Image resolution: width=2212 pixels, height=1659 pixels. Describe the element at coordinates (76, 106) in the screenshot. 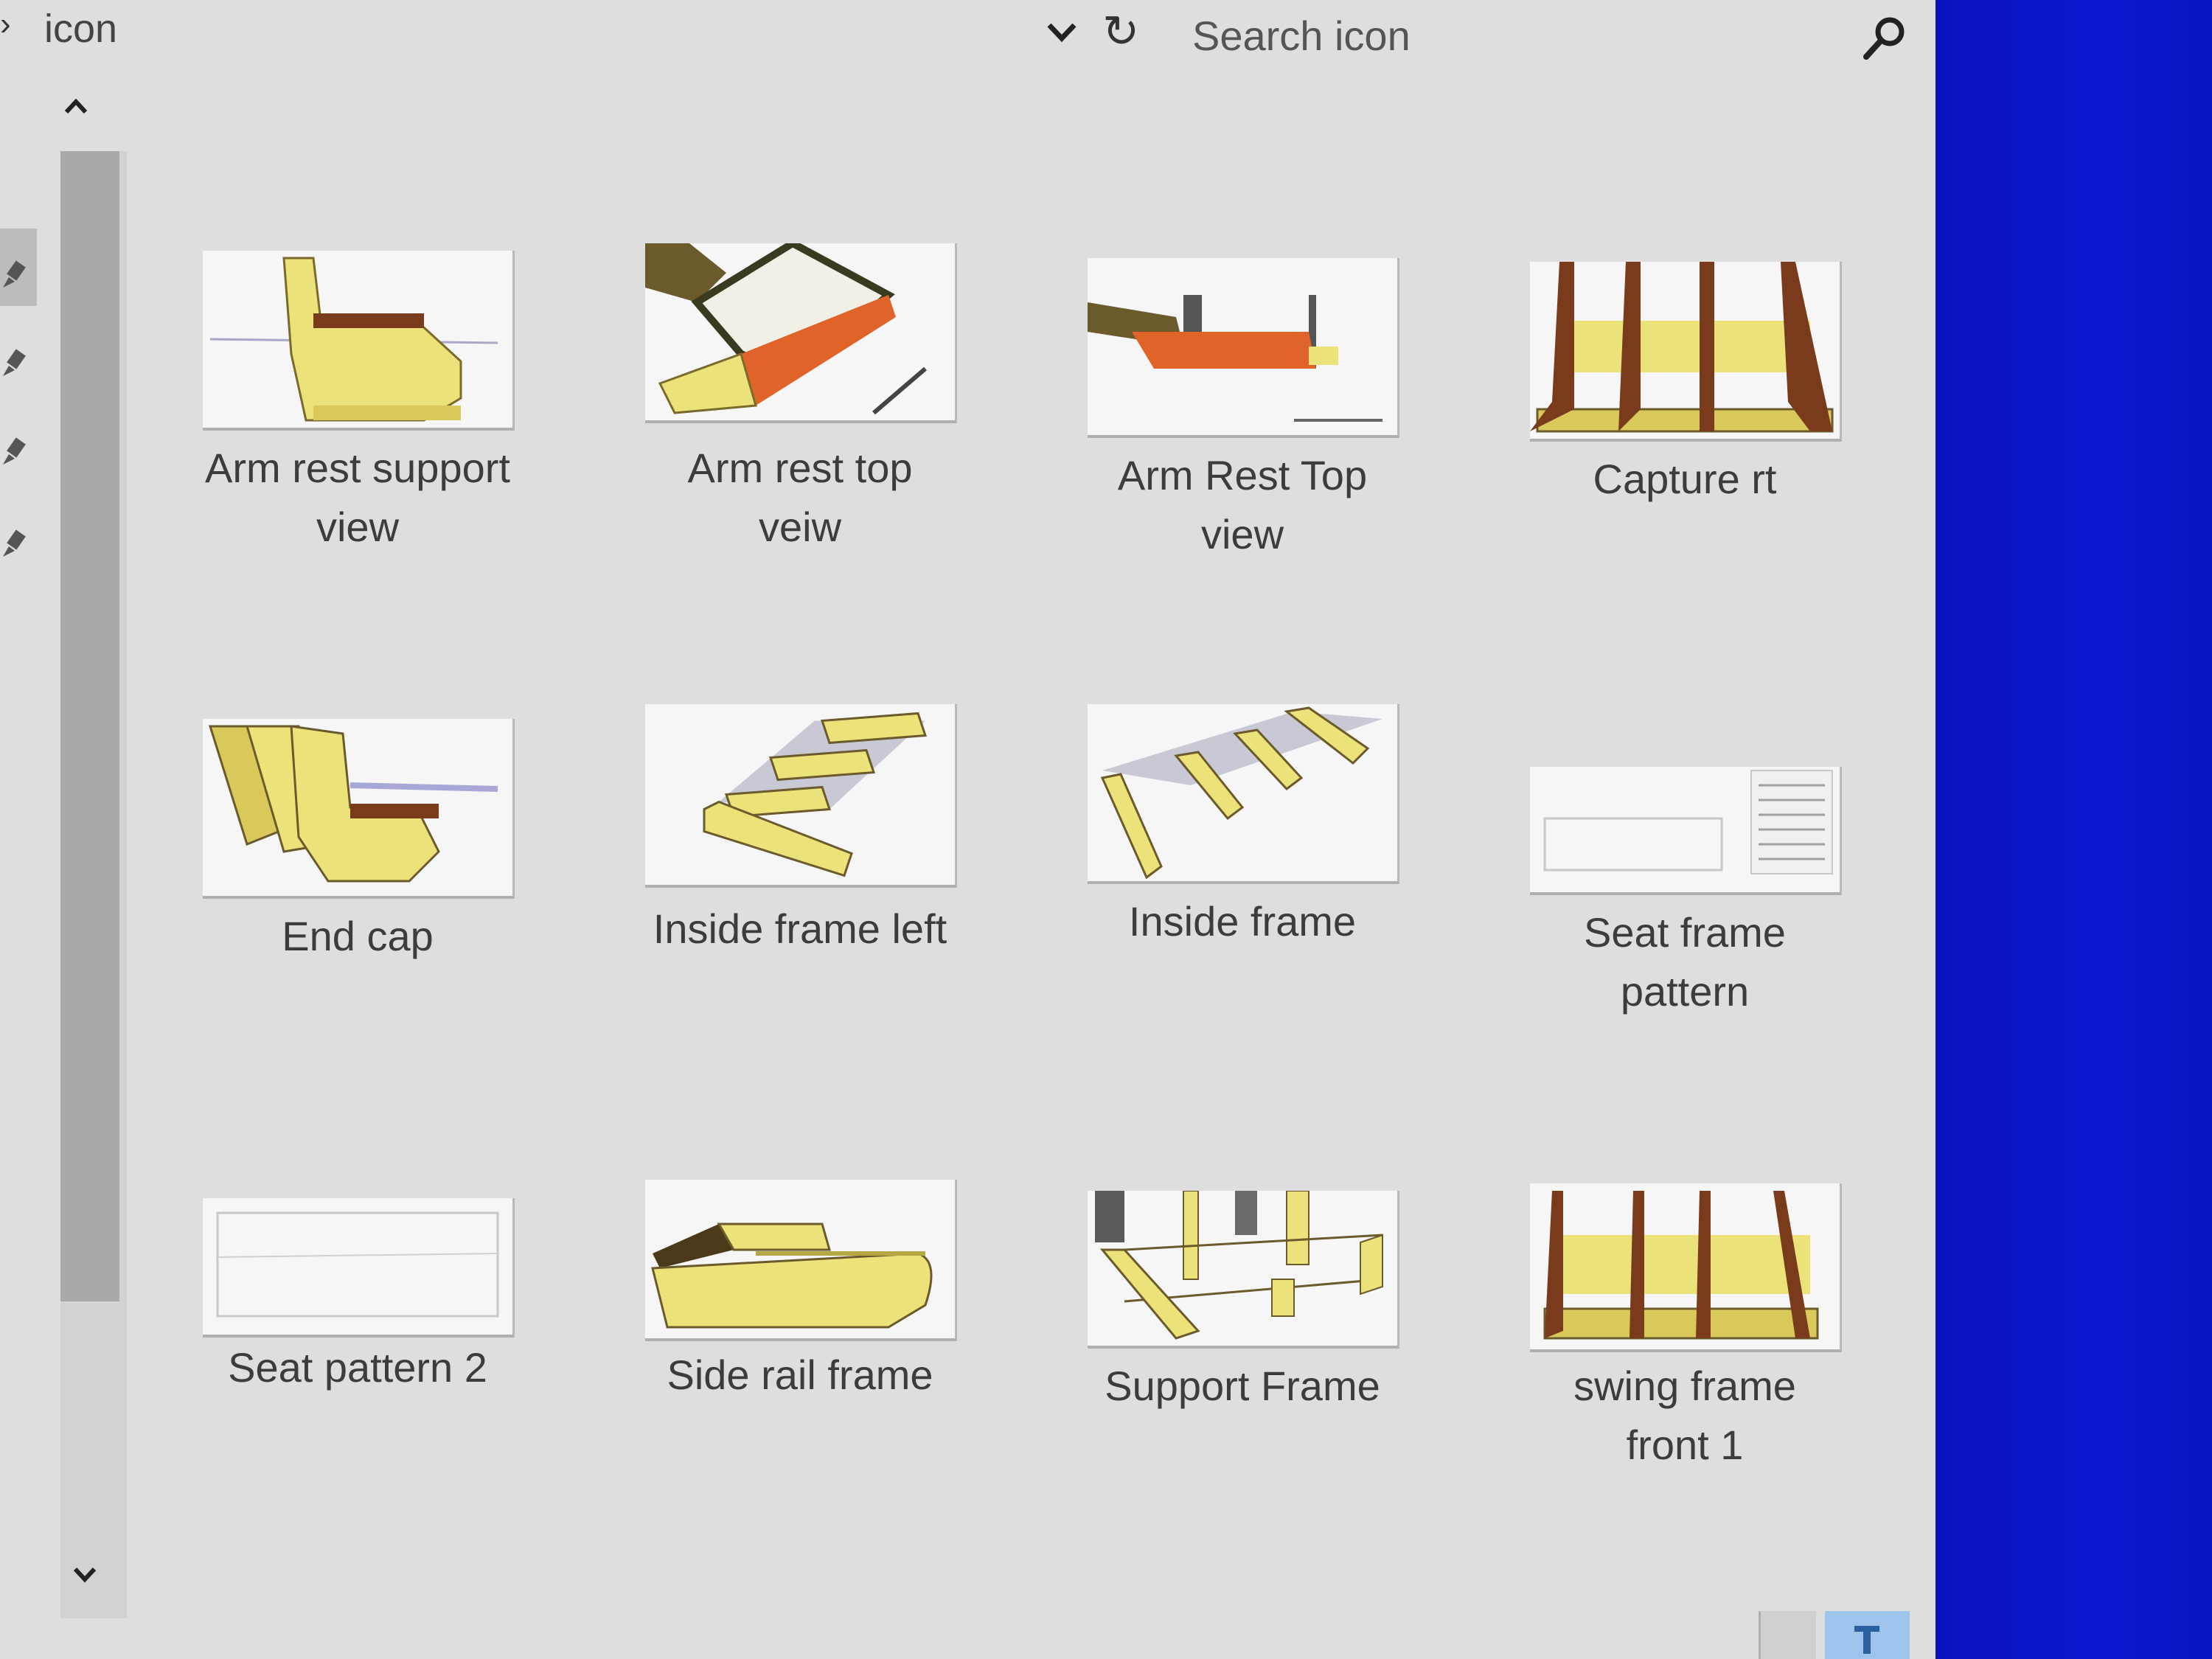

I see `scroll-up-arrow-icon` at that location.